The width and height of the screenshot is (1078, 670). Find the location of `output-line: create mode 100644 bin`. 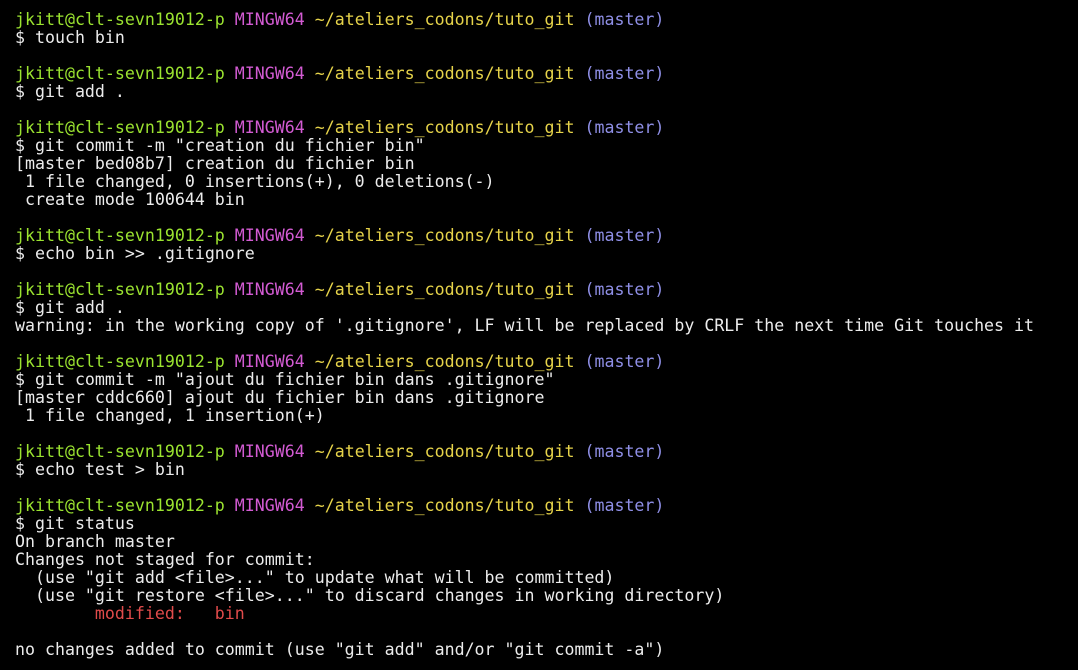

output-line: create mode 100644 bin is located at coordinates (546, 200).